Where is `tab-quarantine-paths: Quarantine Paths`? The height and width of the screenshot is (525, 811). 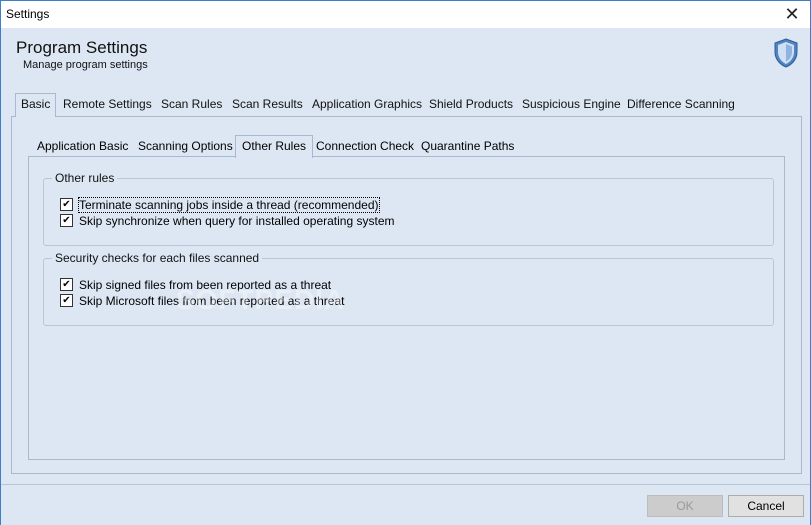
tab-quarantine-paths: Quarantine Paths is located at coordinates (467, 146).